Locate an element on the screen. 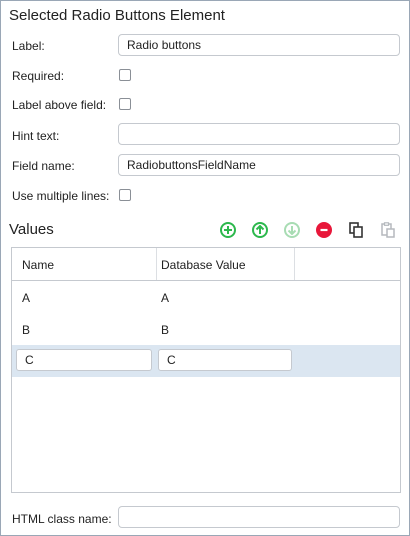  hint-input is located at coordinates (259, 134).